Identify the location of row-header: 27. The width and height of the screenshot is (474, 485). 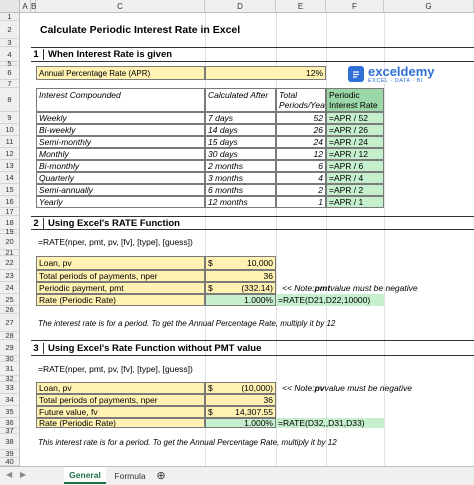
(10, 323).